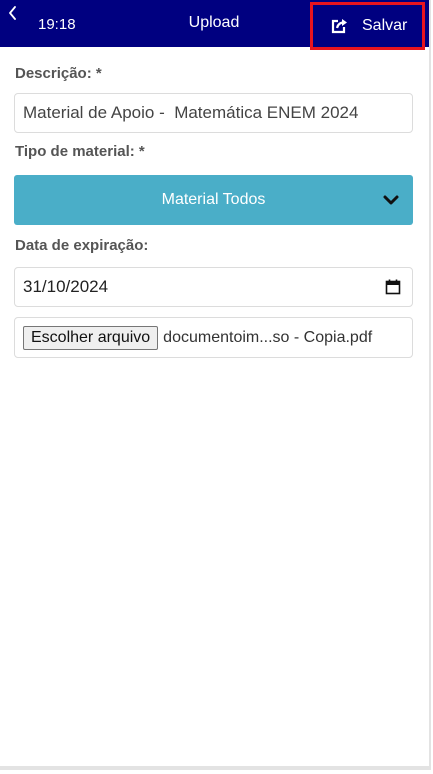 The height and width of the screenshot is (774, 433). What do you see at coordinates (385, 25) in the screenshot?
I see `save-label: Salvar` at bounding box center [385, 25].